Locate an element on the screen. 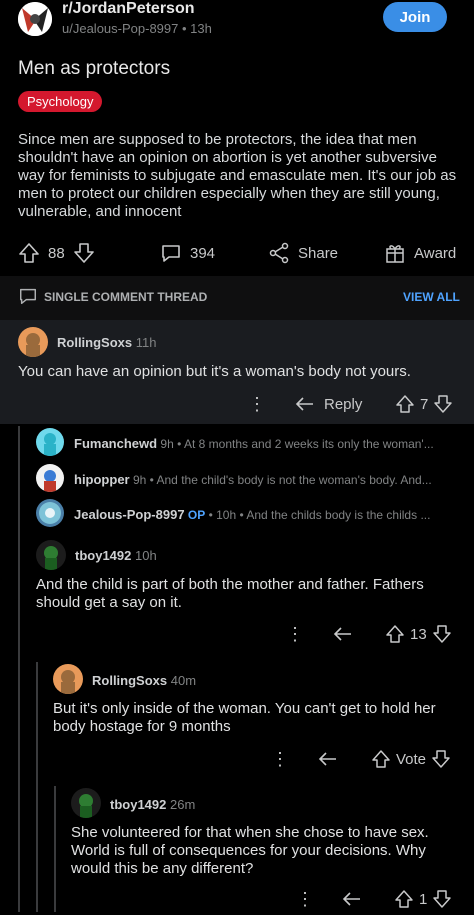  comment-vote-count: 13 is located at coordinates (418, 634).